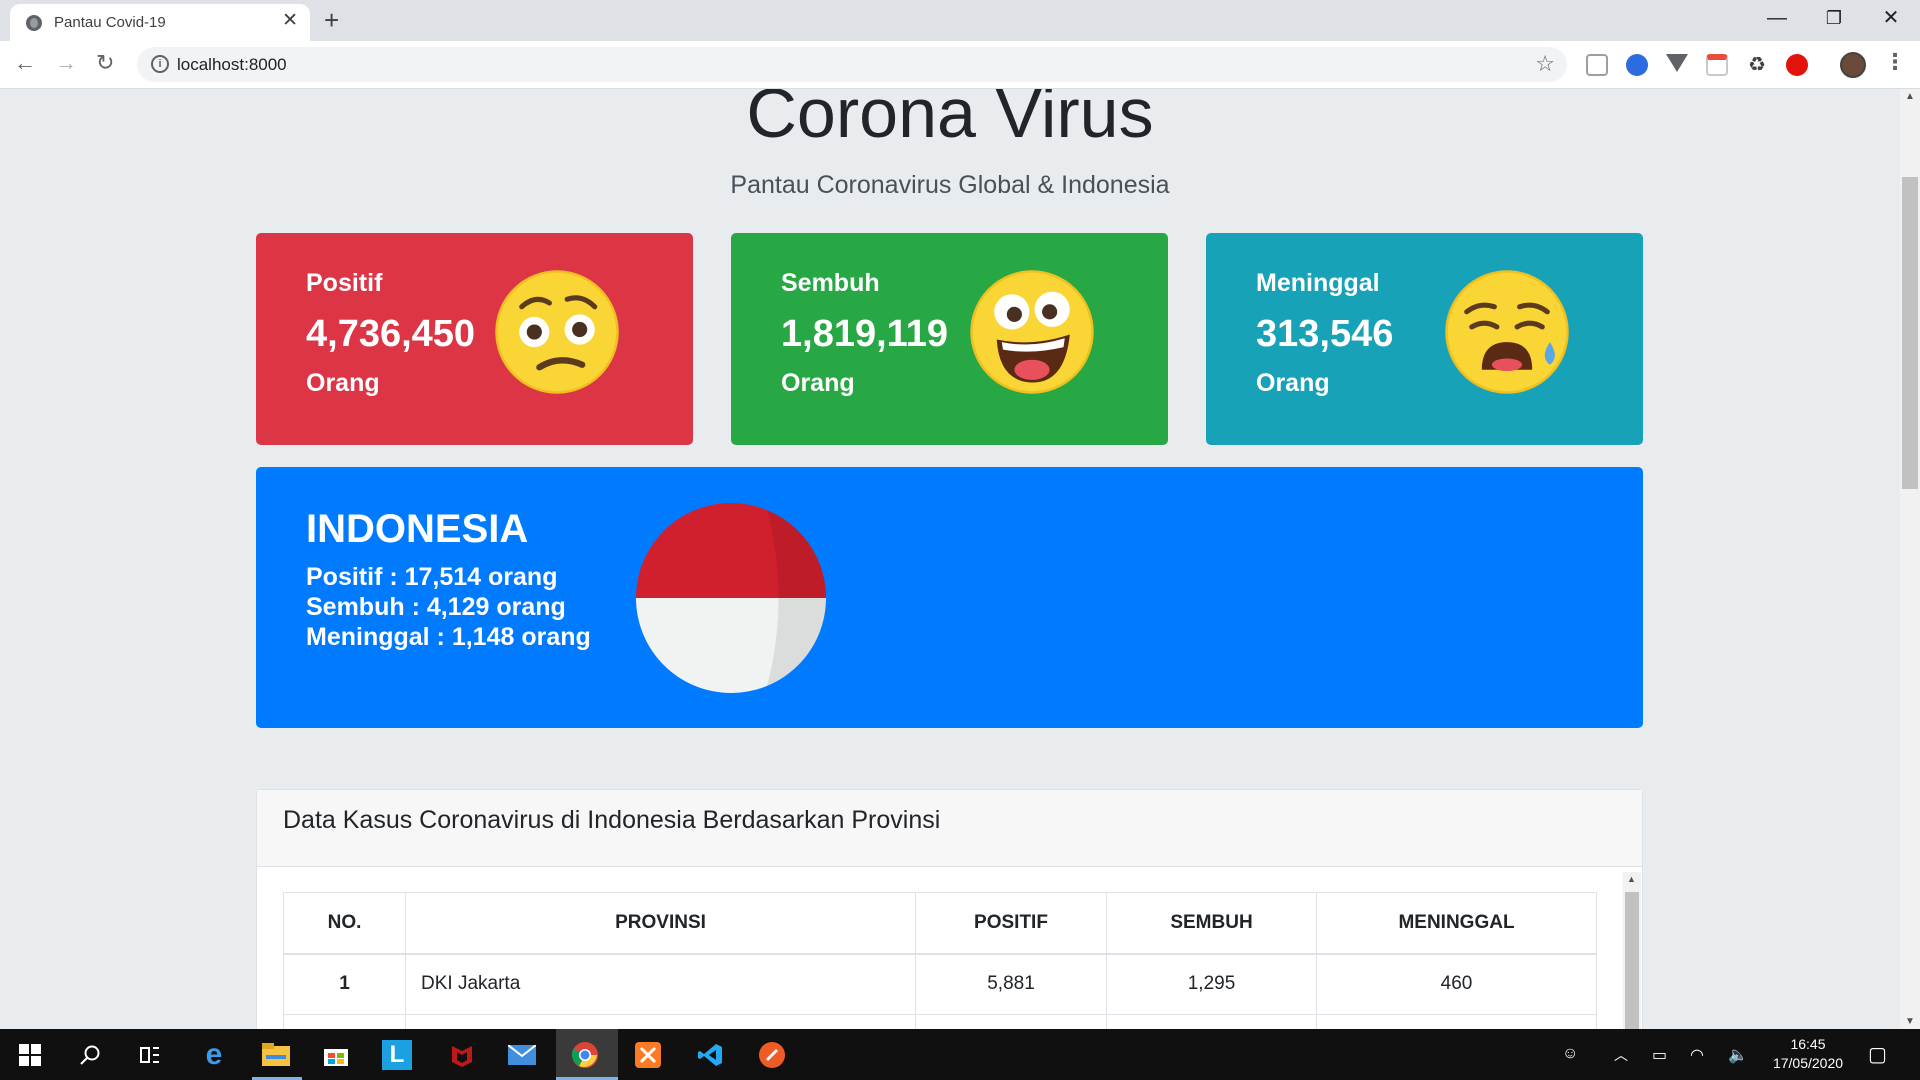 This screenshot has height=1080, width=1920. I want to click on windows-taskbar: e L ☺ ︿ ▭ ◠ 🔈 16:45 17/05/2020 ▢, so click(960, 1054).